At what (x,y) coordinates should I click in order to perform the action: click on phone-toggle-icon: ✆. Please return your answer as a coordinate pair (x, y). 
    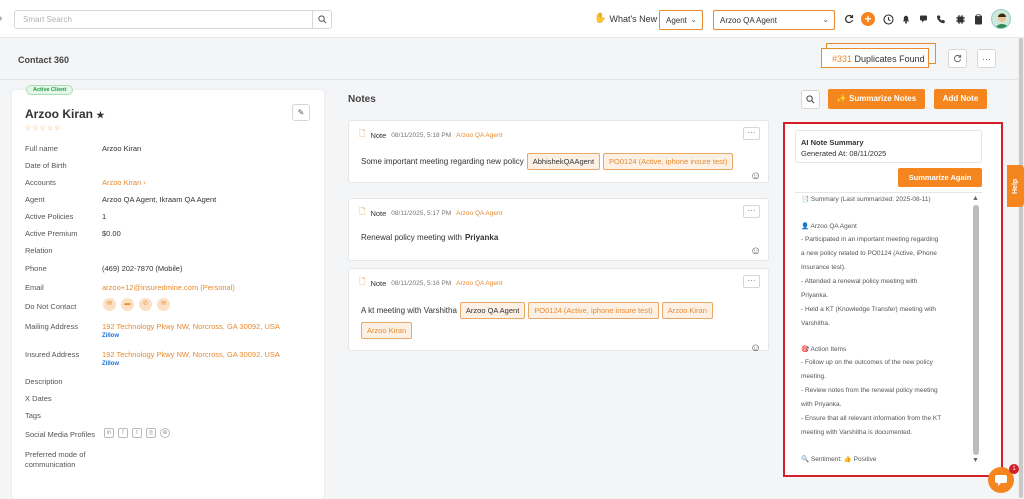
    Looking at the image, I should click on (145, 304).